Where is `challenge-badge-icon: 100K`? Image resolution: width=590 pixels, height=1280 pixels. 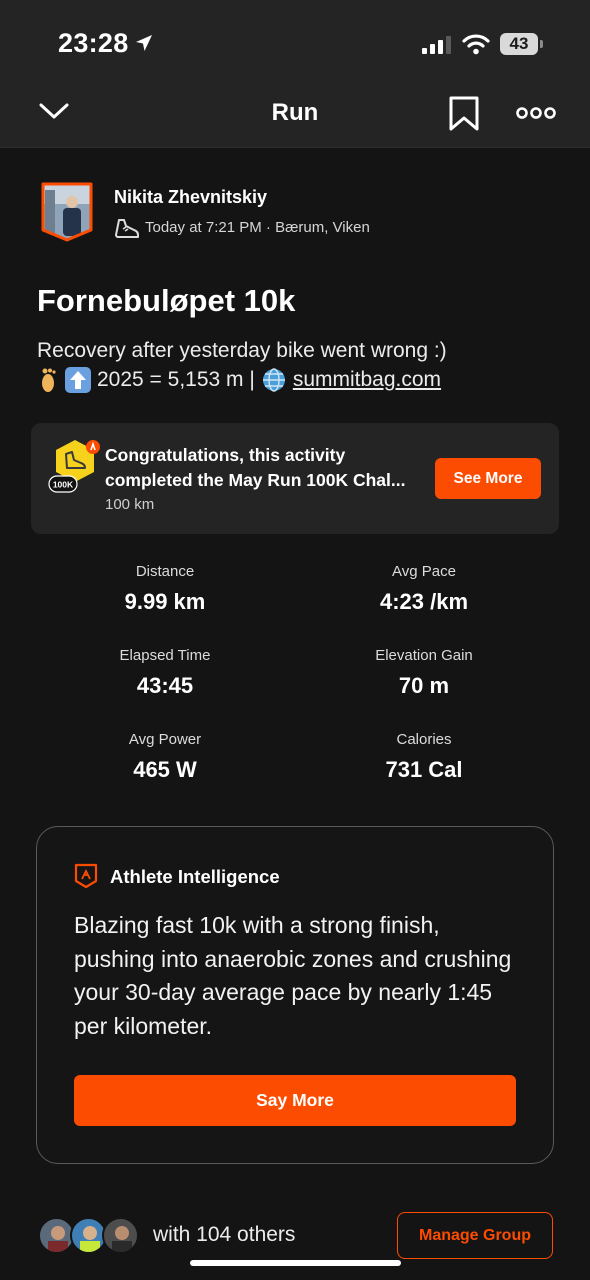 challenge-badge-icon: 100K is located at coordinates (74, 466).